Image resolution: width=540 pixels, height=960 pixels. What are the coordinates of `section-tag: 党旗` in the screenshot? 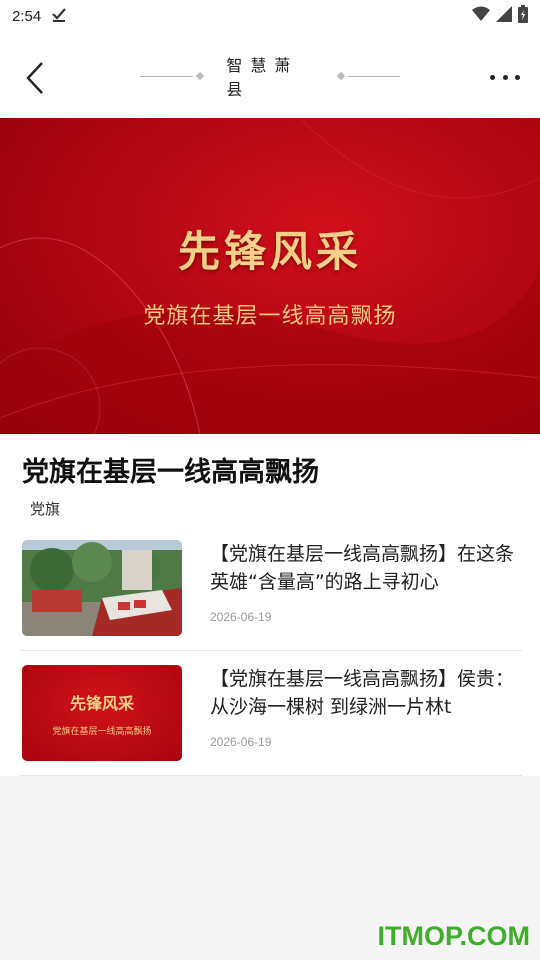 It's located at (45, 509).